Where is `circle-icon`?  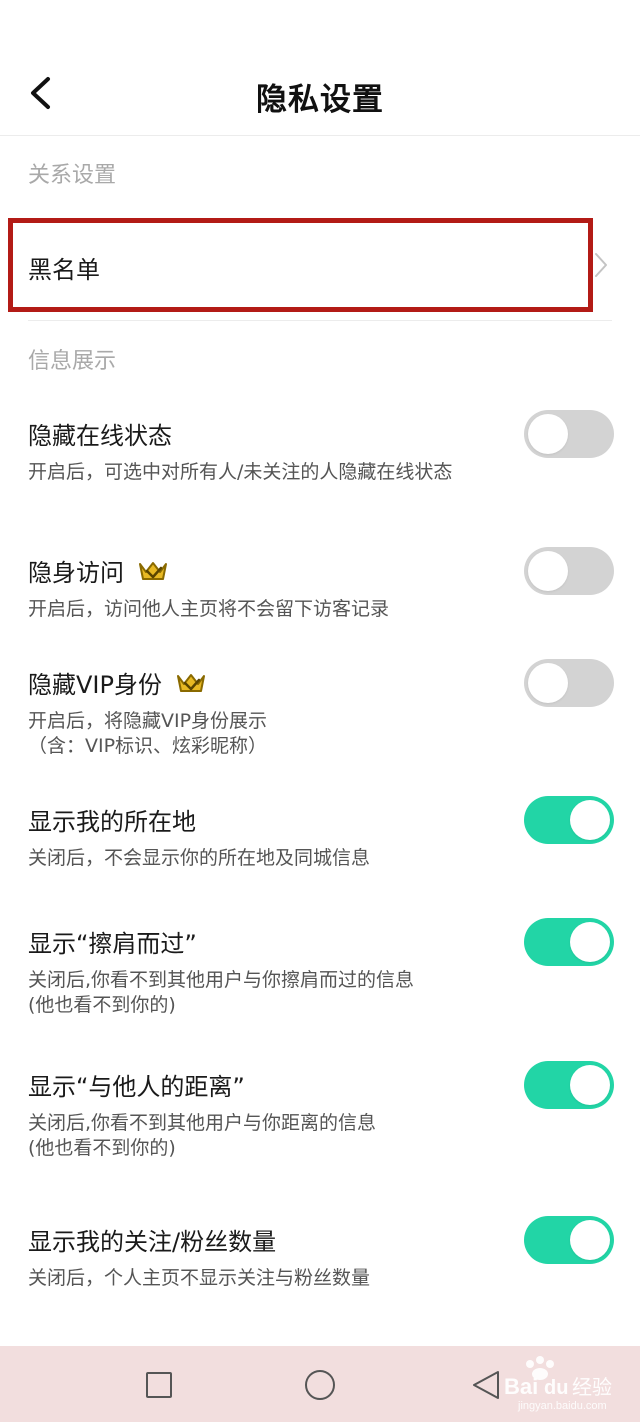 circle-icon is located at coordinates (320, 1385).